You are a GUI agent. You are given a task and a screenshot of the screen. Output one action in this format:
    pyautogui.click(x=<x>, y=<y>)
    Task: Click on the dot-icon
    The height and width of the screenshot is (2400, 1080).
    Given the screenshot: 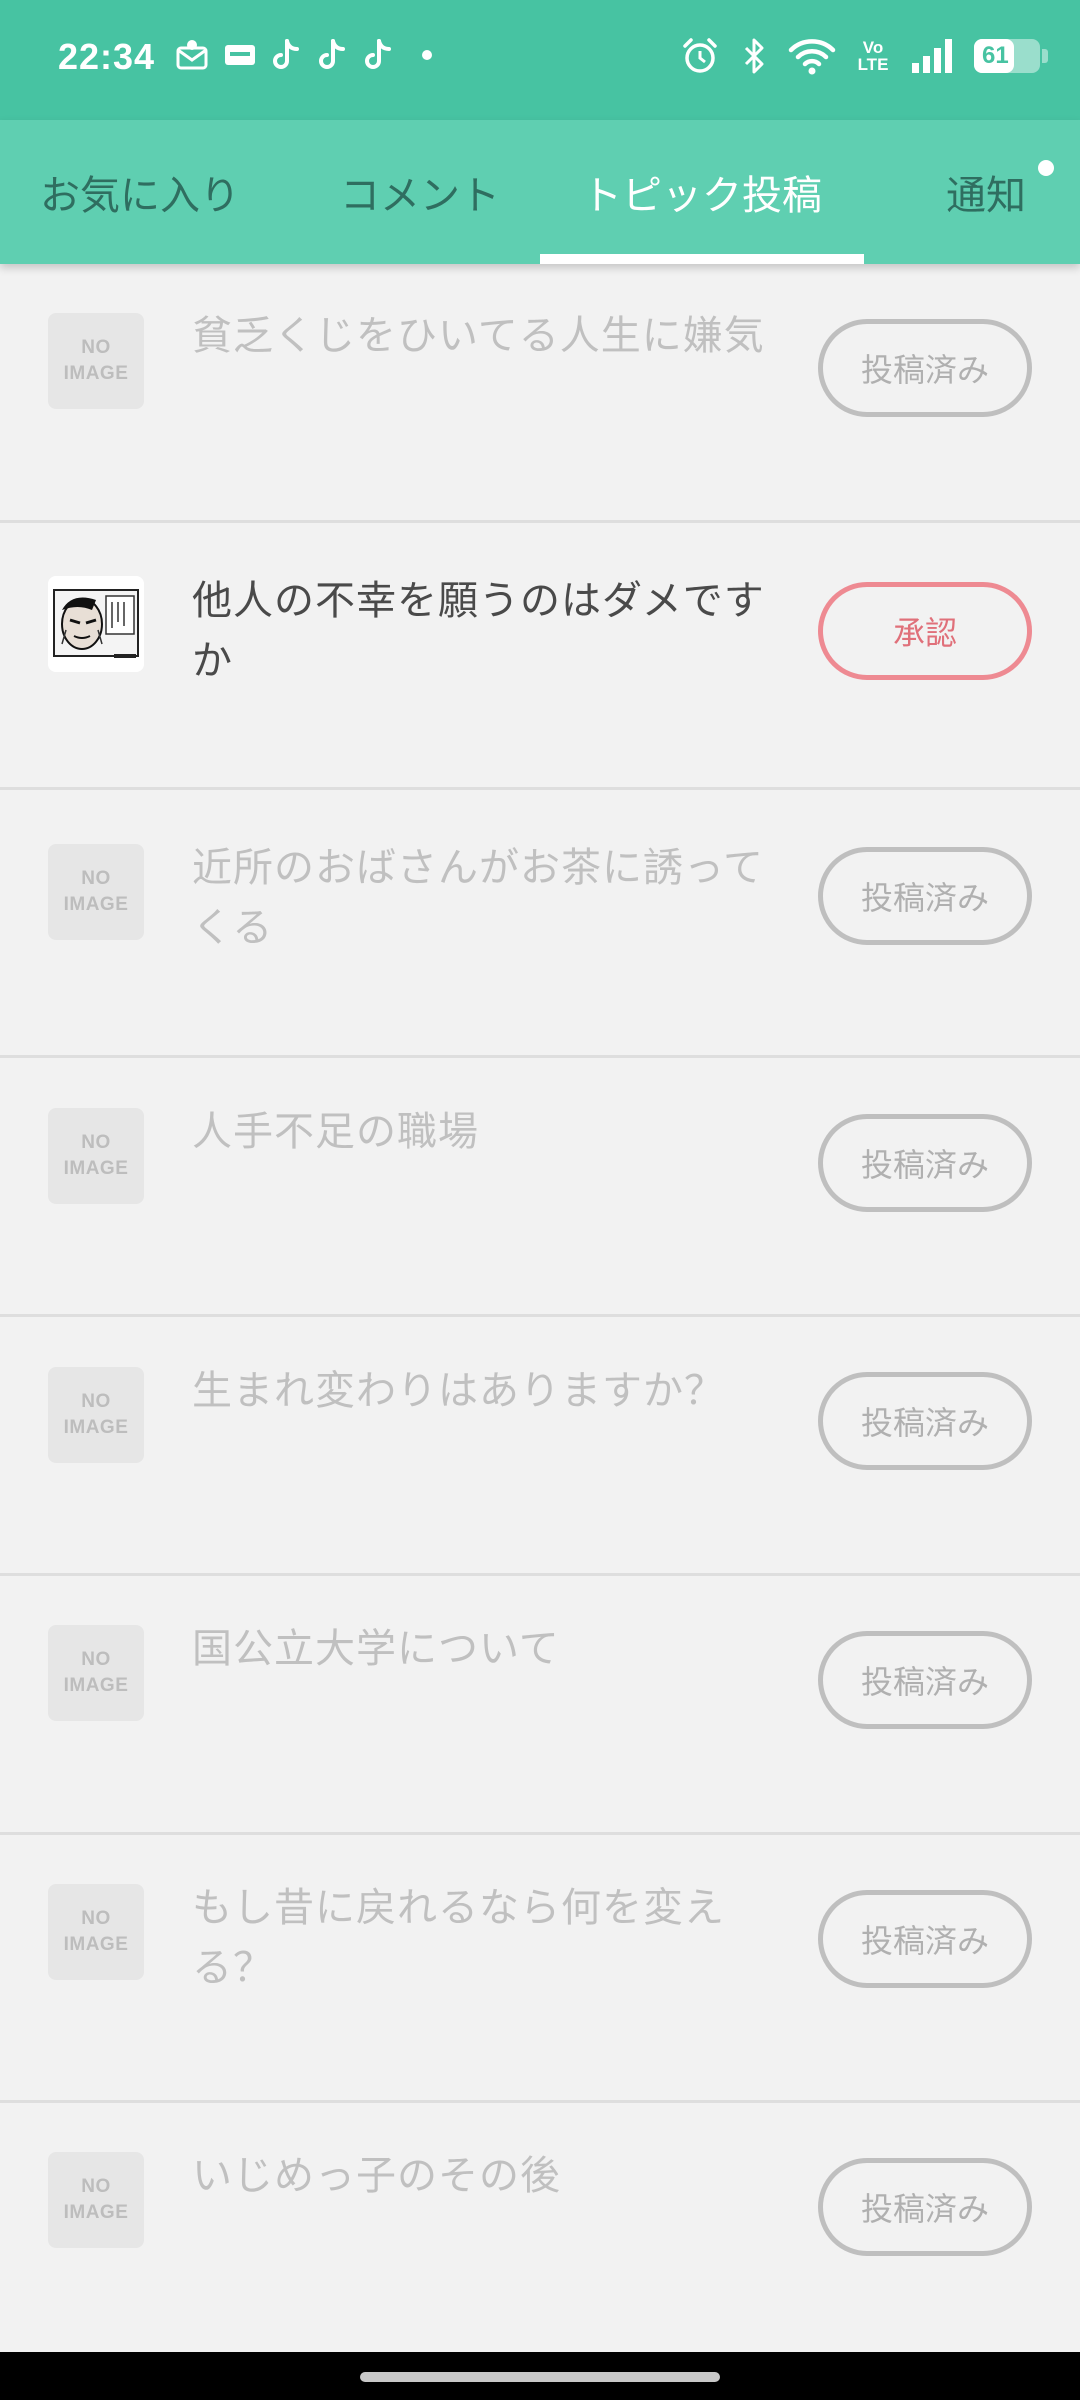 What is the action you would take?
    pyautogui.click(x=427, y=55)
    